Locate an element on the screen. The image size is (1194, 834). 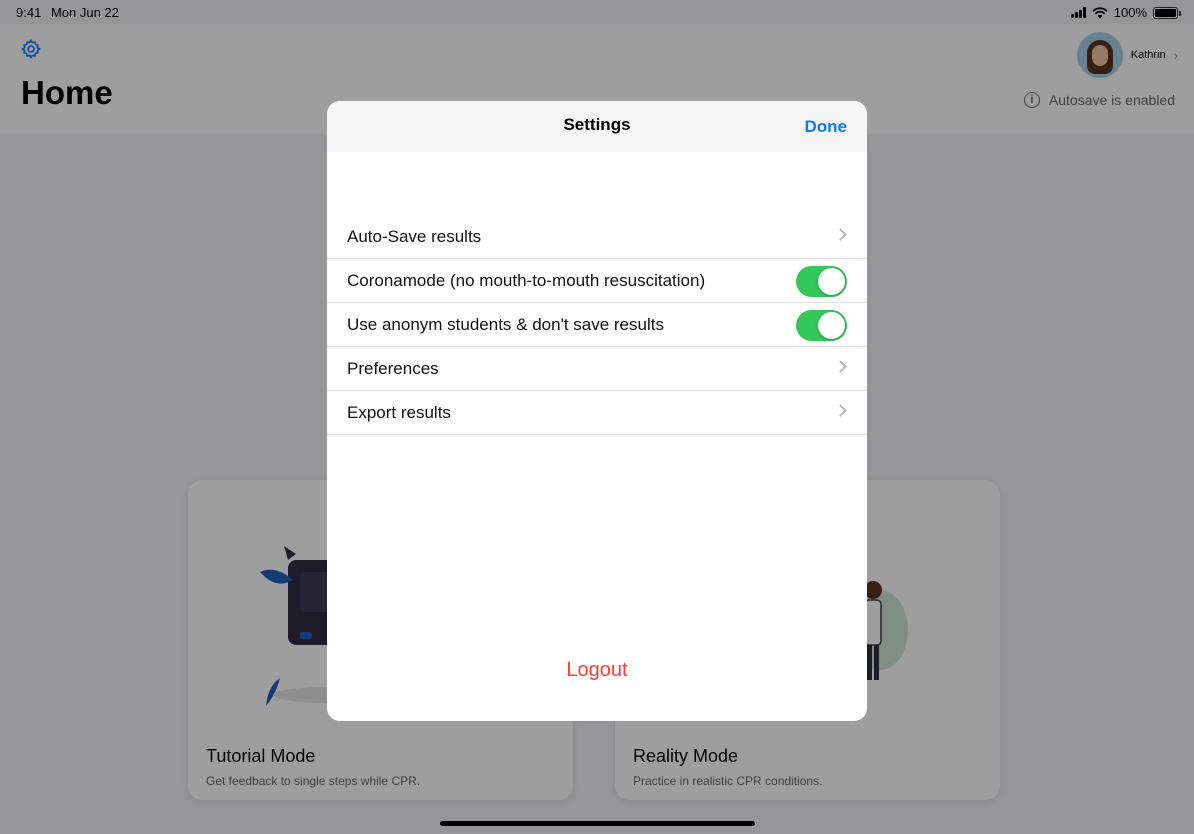
settings-row-export-results: Export results is located at coordinates (597, 413).